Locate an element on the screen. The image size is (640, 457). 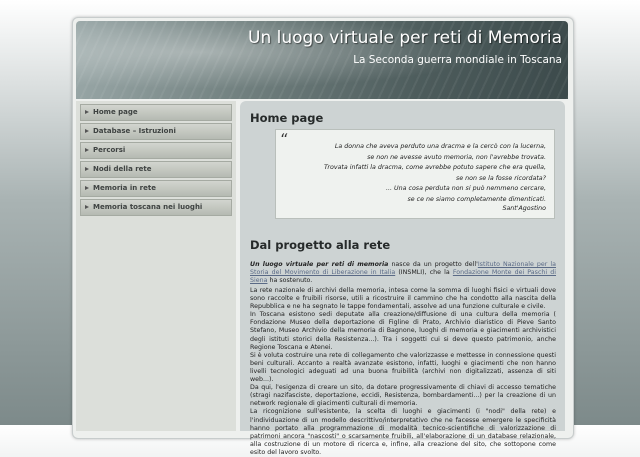
intro-text: nasce da un progetto dell' is located at coordinates (433, 264).